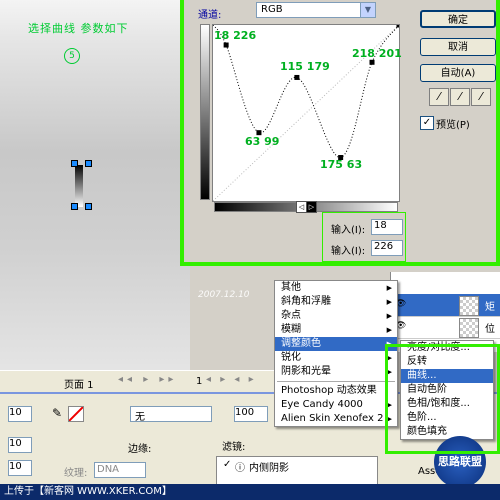 The height and width of the screenshot is (500, 500). Describe the element at coordinates (336, 391) in the screenshot. I see `menu-item: Photoshop 动态效果` at that location.